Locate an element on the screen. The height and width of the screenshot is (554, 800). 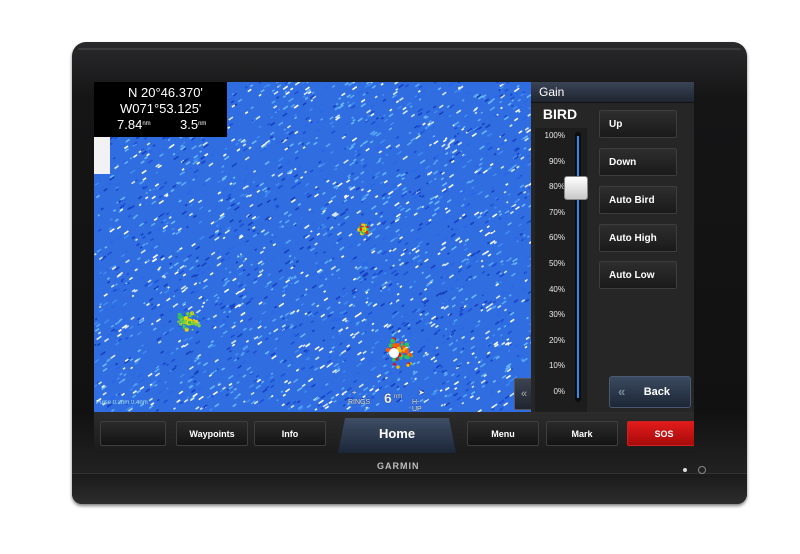
gain-title: Gain is located at coordinates (612, 92).